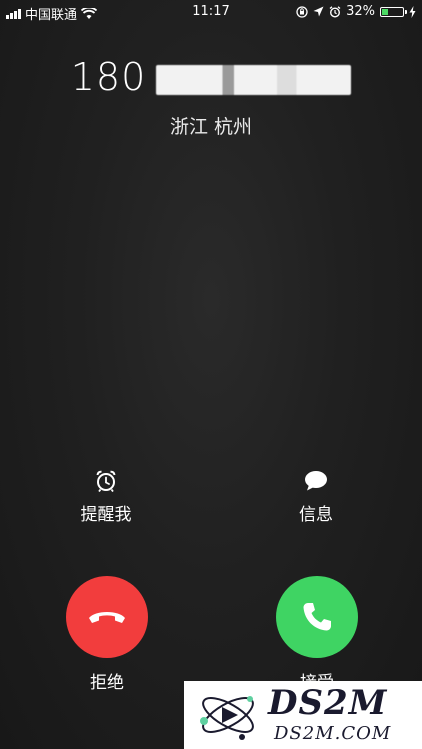 The width and height of the screenshot is (422, 749). What do you see at coordinates (302, 11) in the screenshot?
I see `lock-rotation-icon` at bounding box center [302, 11].